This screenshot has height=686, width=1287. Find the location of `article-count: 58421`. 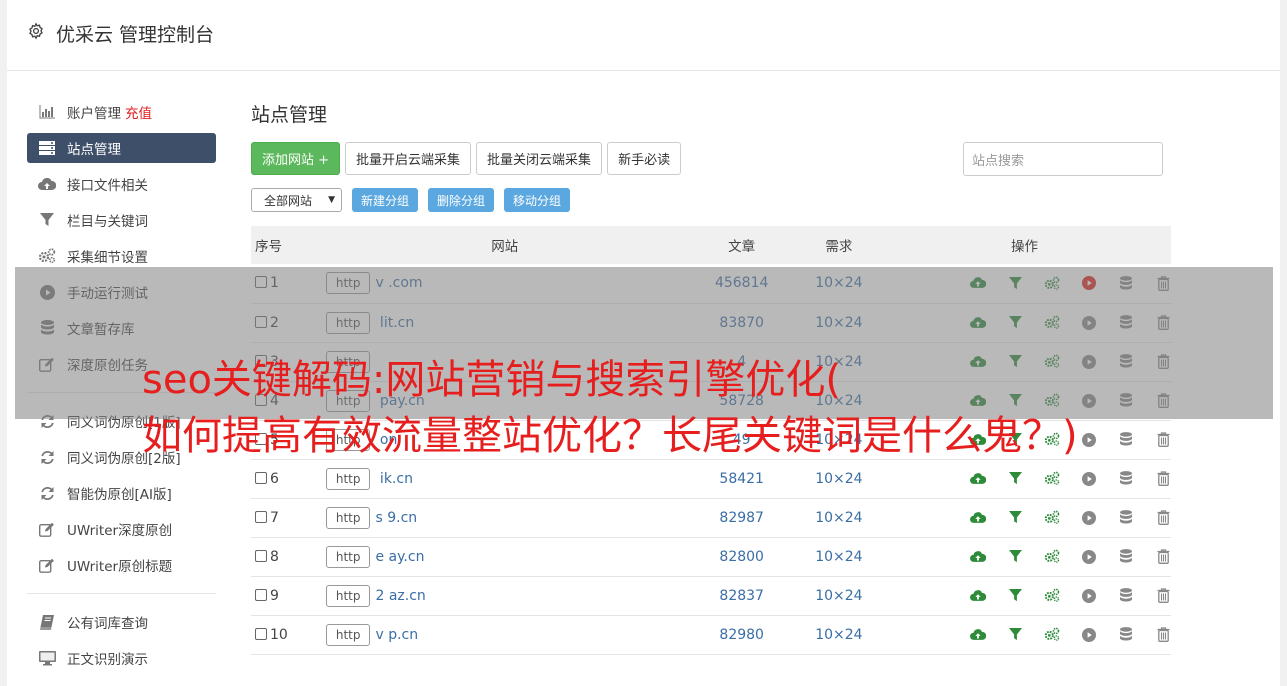

article-count: 58421 is located at coordinates (742, 478).